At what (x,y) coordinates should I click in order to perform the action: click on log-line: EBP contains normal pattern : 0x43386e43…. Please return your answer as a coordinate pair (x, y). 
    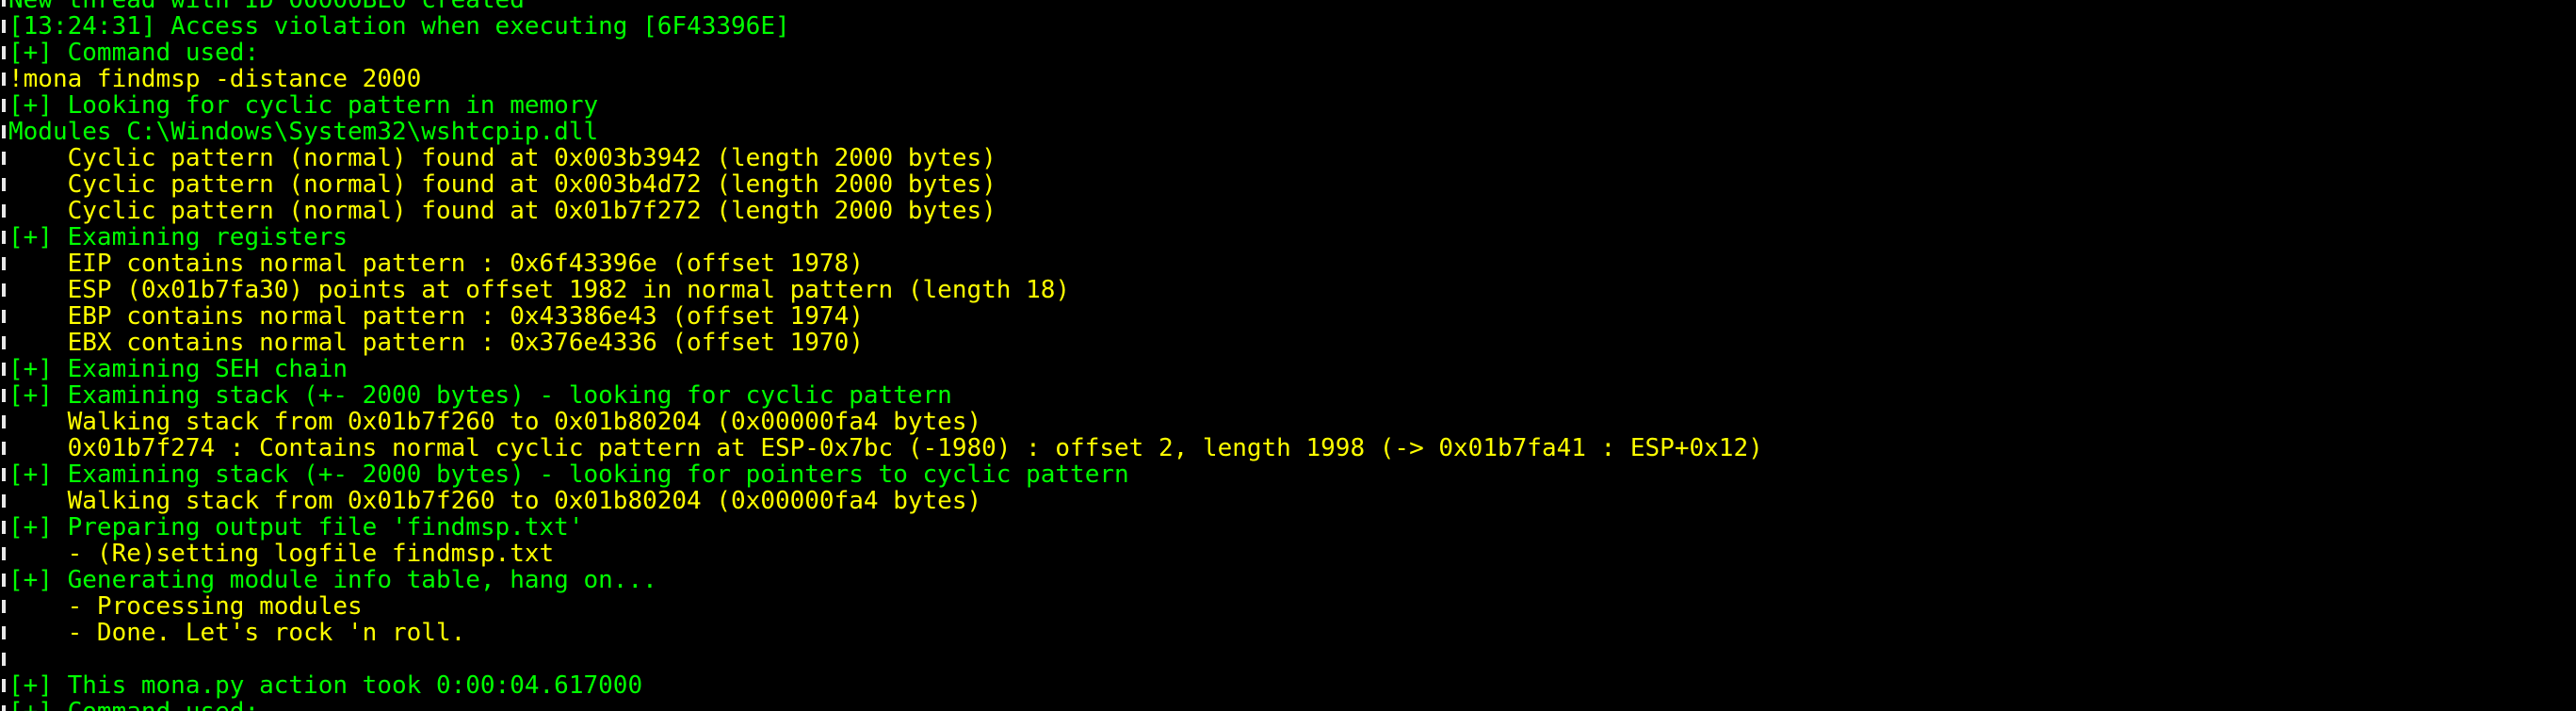
    Looking at the image, I should click on (436, 316).